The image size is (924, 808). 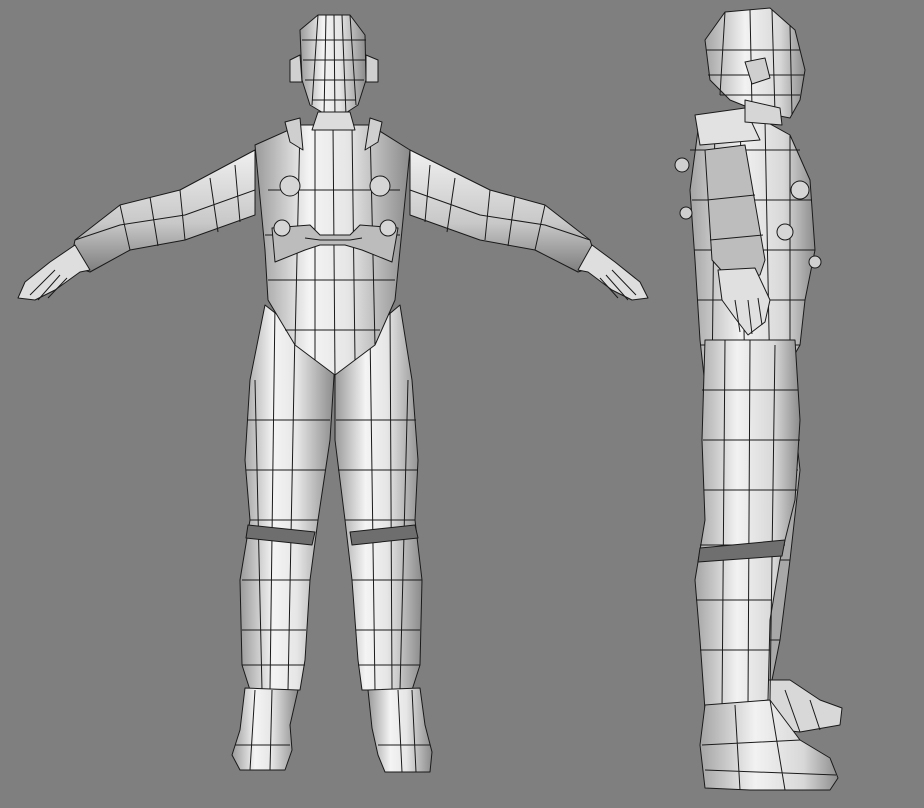 What do you see at coordinates (334, 72) in the screenshot?
I see `front-head` at bounding box center [334, 72].